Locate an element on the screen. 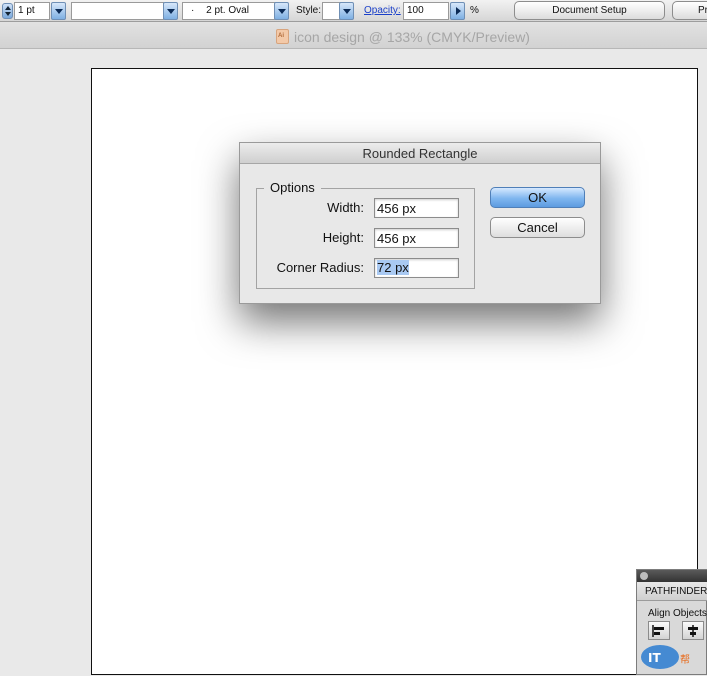 This screenshot has width=707, height=676. opacity-field: 100 is located at coordinates (426, 11).